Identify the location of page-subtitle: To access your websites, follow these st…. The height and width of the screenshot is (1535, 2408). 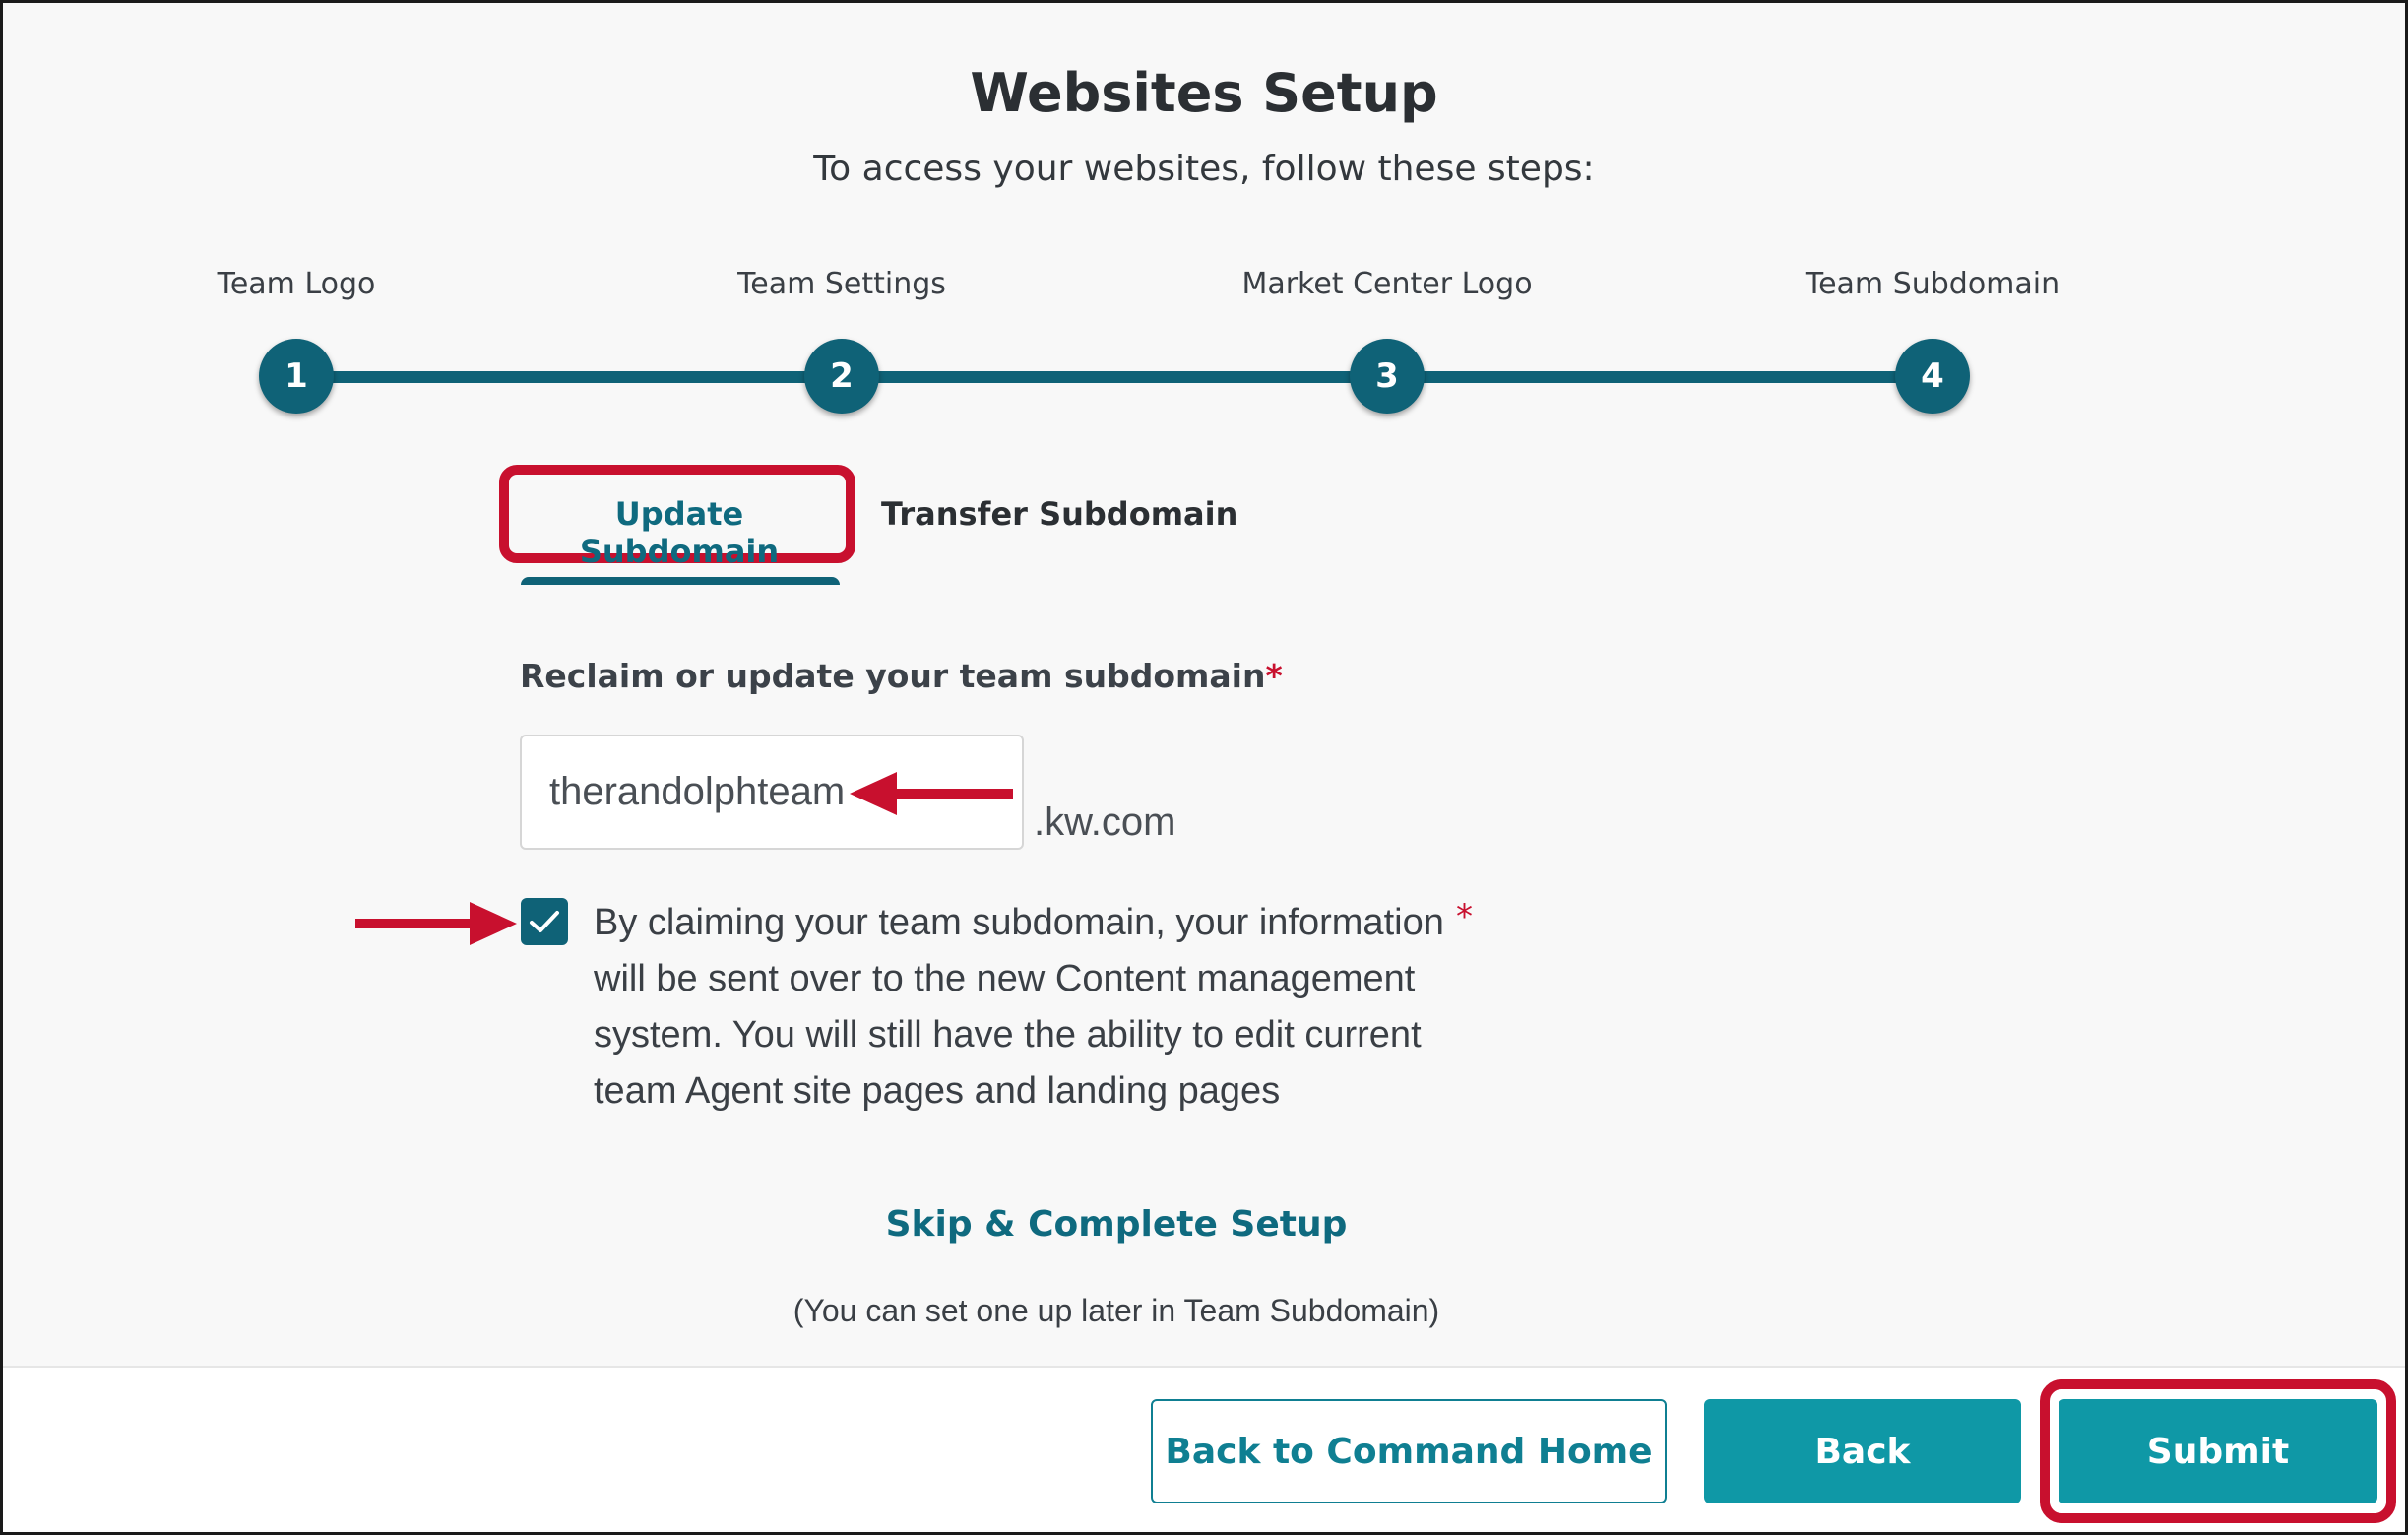
(1204, 169).